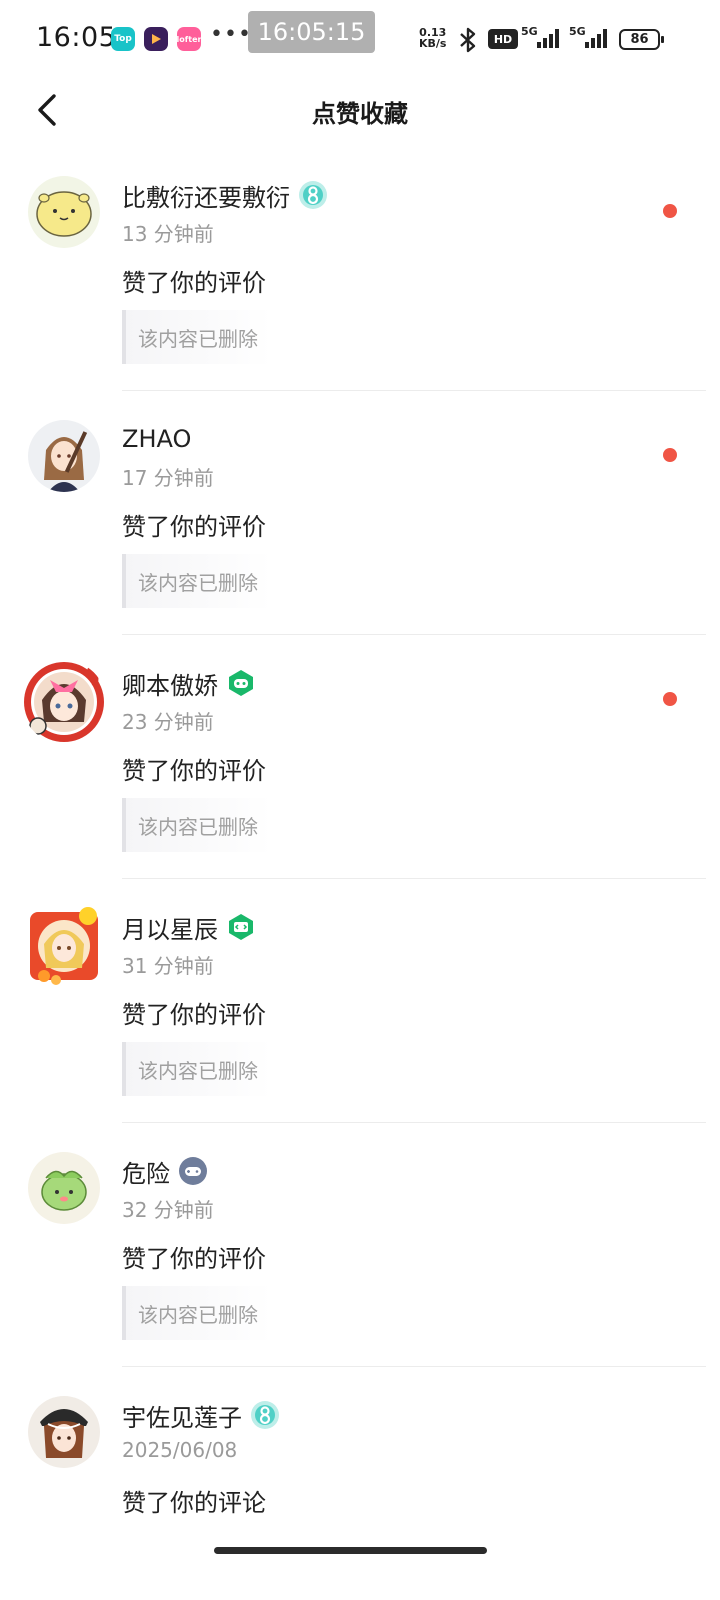 The width and height of the screenshot is (720, 1600). I want to click on controller-badge-icon, so click(193, 1171).